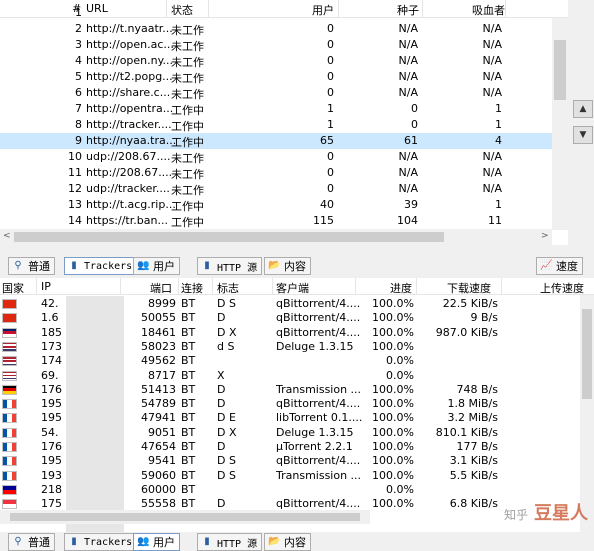 The width and height of the screenshot is (594, 551). What do you see at coordinates (401, 288) in the screenshot?
I see `col-progress: 进度` at bounding box center [401, 288].